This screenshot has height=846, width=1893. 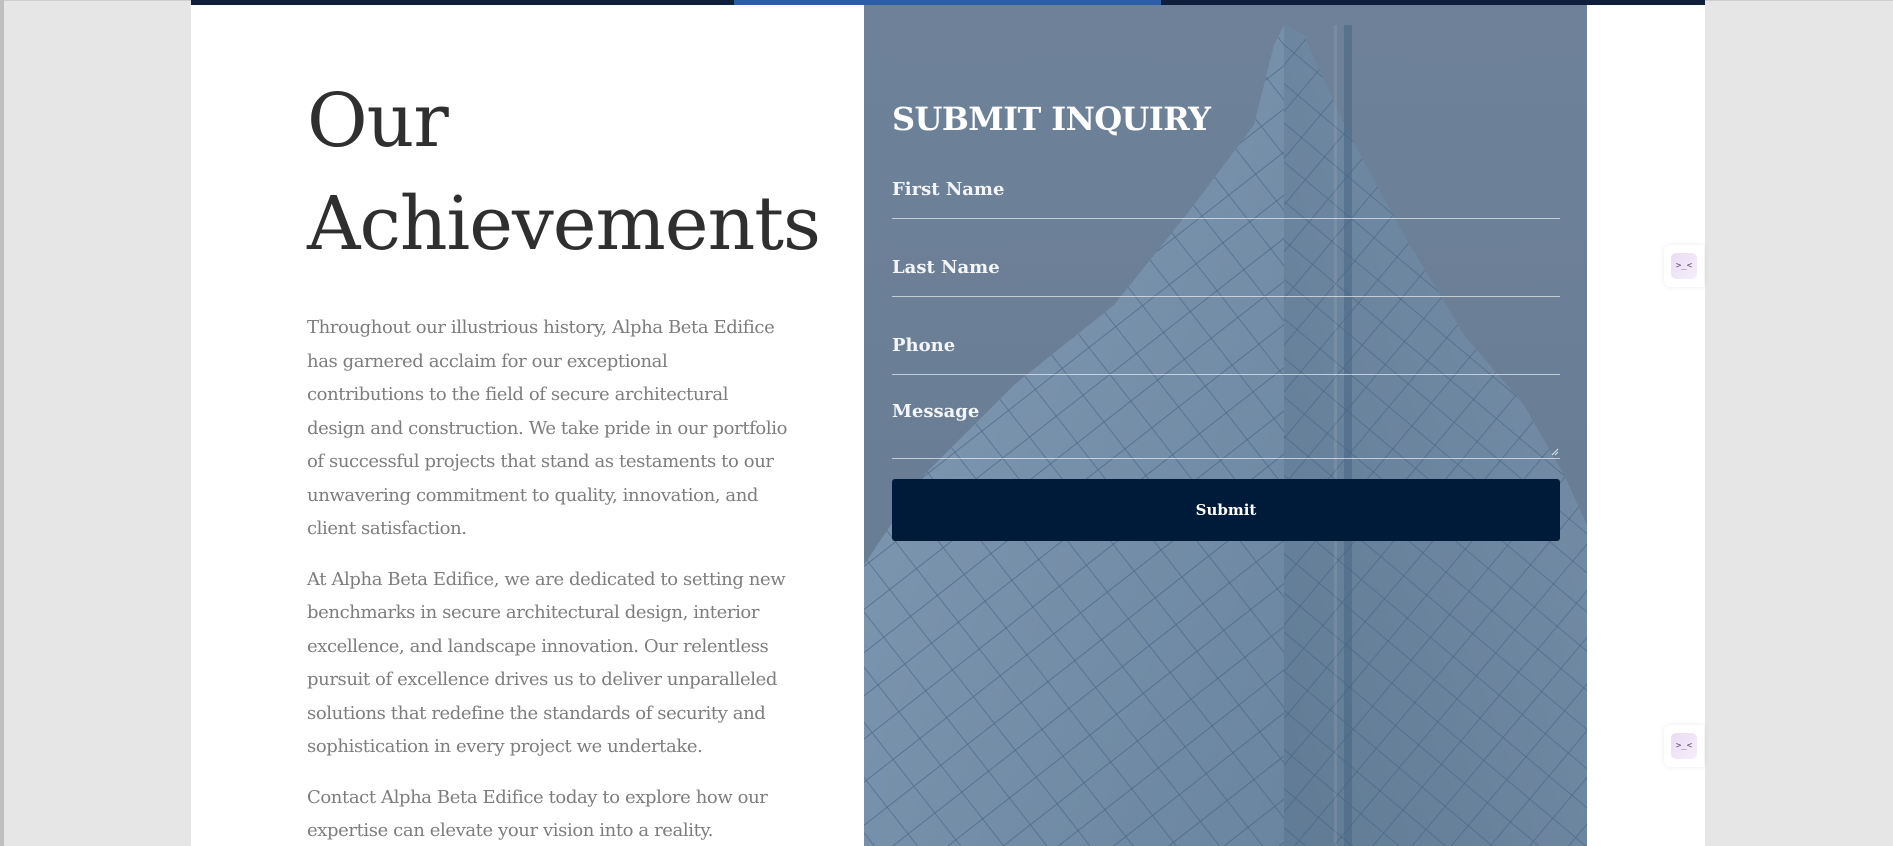 I want to click on message-field-wrapper, so click(x=1226, y=427).